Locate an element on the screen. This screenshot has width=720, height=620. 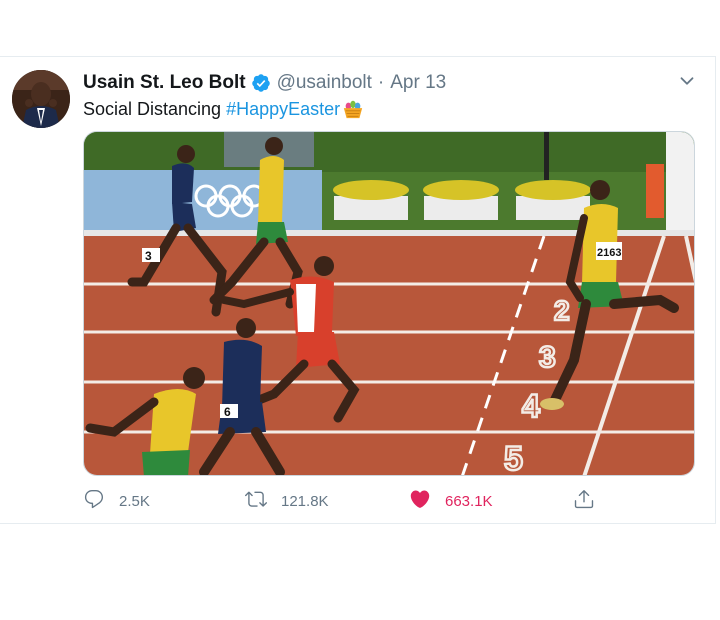
reply-button: 2.5K is located at coordinates (116, 501).